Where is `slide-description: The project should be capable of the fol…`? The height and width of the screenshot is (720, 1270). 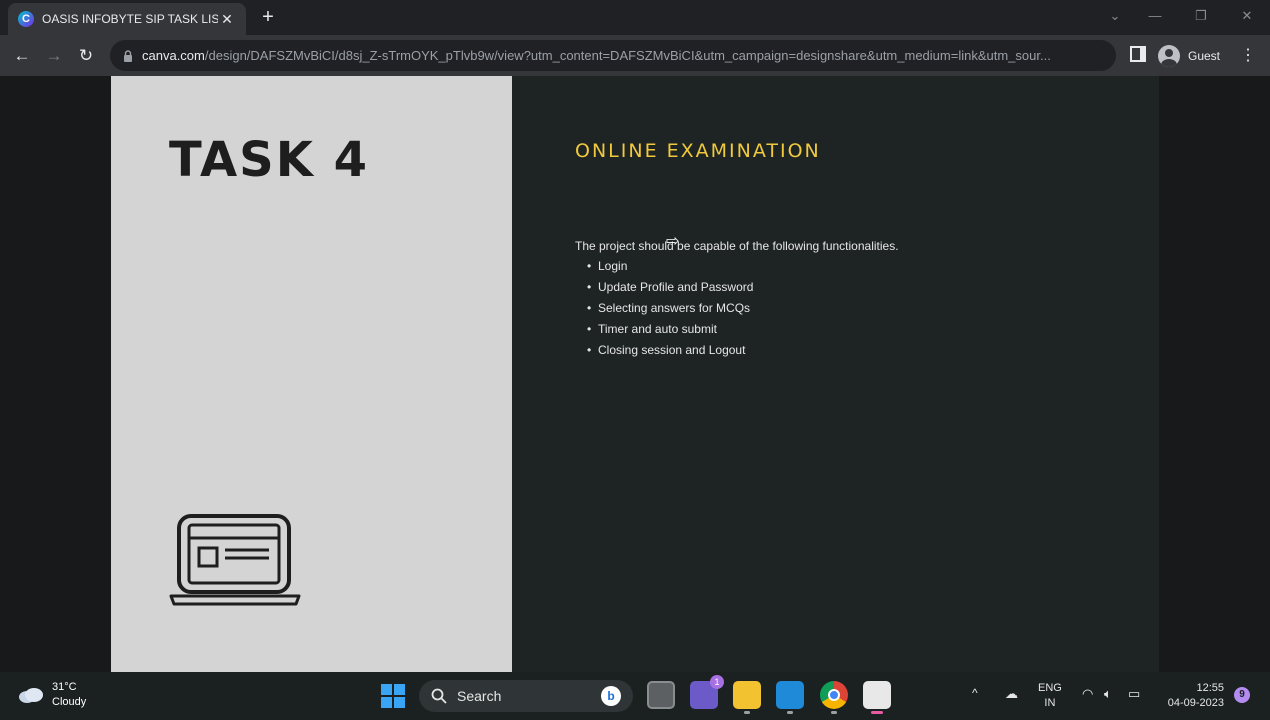 slide-description: The project should be capable of the fol… is located at coordinates (737, 246).